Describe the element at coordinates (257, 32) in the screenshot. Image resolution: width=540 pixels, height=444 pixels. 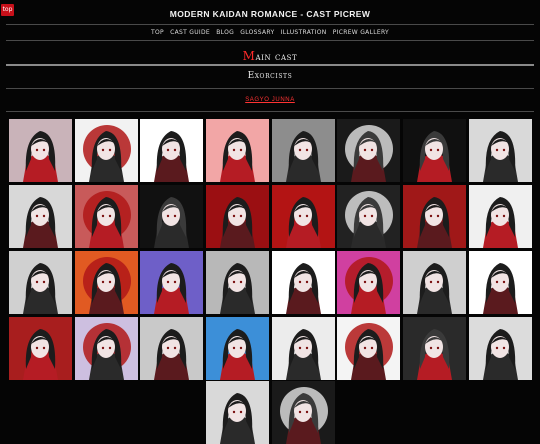
I see `nav-glossary: GLOSSARY` at that location.